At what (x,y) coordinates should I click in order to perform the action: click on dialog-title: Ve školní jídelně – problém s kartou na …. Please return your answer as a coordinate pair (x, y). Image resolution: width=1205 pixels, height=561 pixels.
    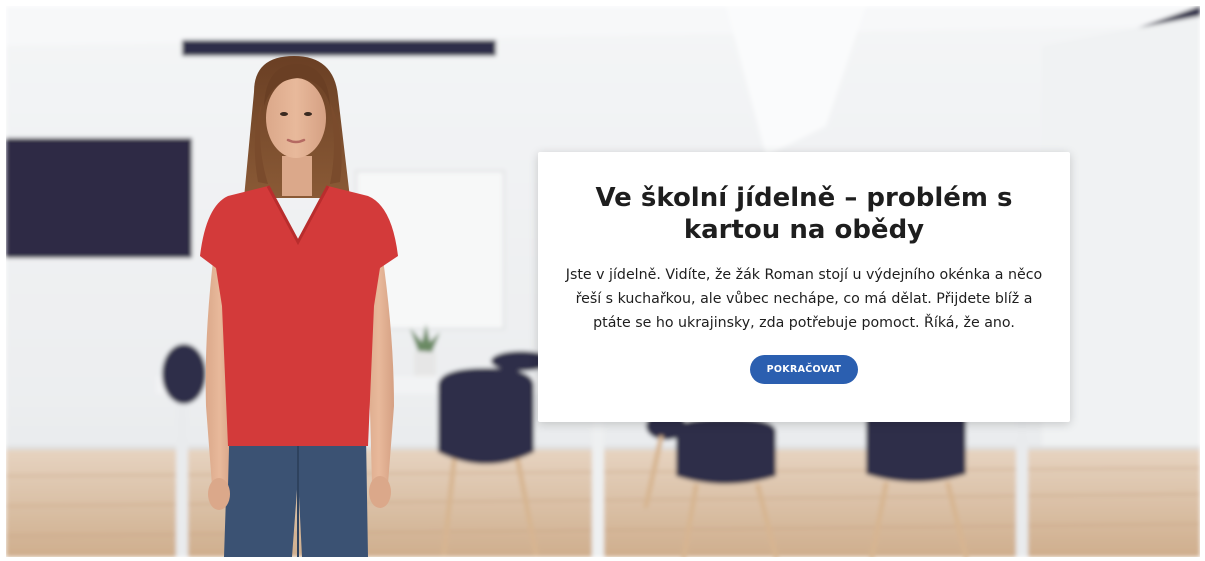
    Looking at the image, I should click on (804, 214).